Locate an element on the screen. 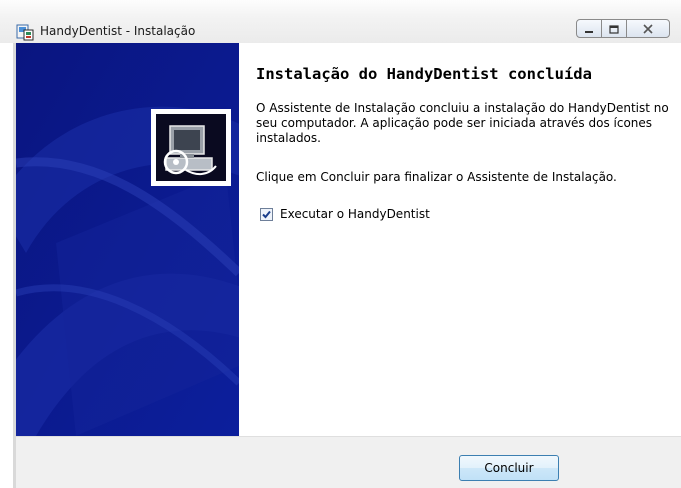 This screenshot has height=488, width=681. title-bar: HandyDentist - Instalação is located at coordinates (340, 21).